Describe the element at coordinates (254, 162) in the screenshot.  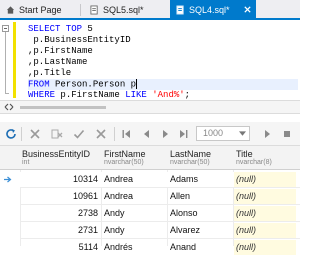
I see `column-type: nvarchar(8)` at that location.